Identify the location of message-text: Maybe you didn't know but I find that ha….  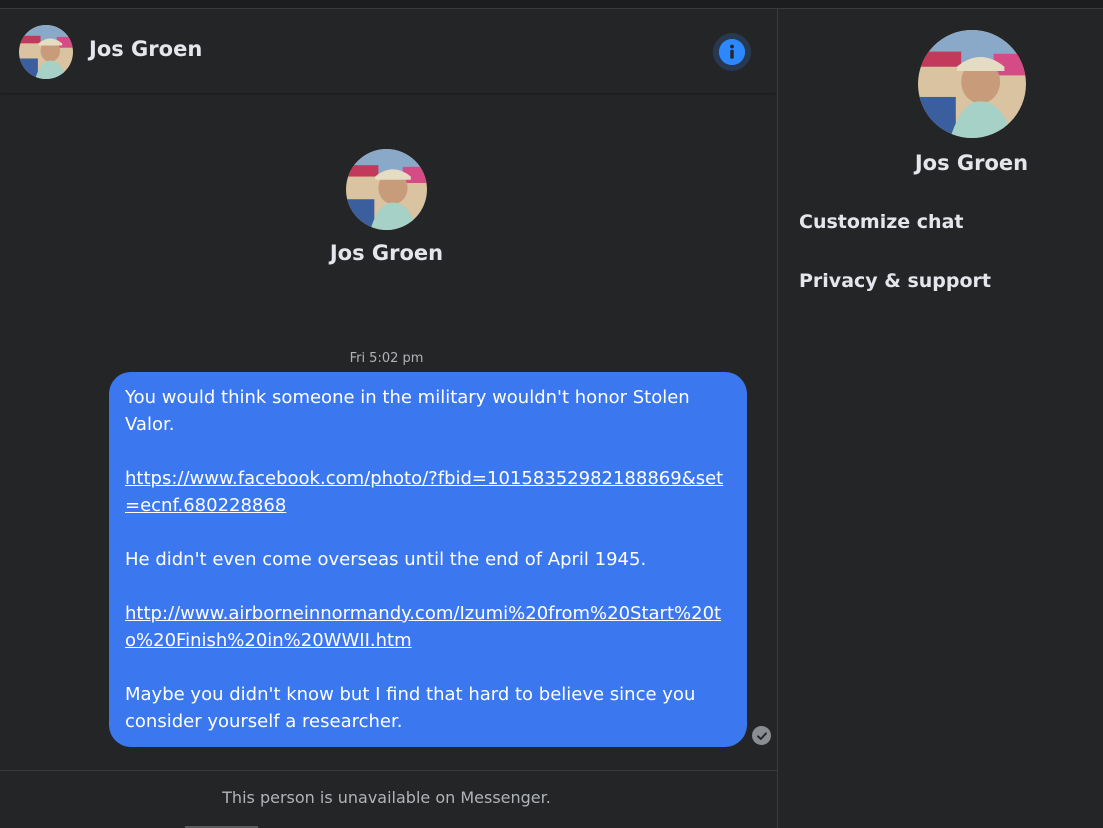
(410, 708).